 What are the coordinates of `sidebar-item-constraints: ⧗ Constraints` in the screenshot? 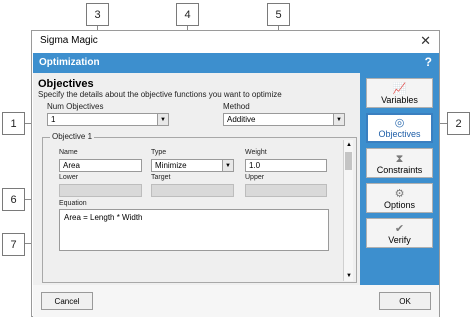 It's located at (399, 163).